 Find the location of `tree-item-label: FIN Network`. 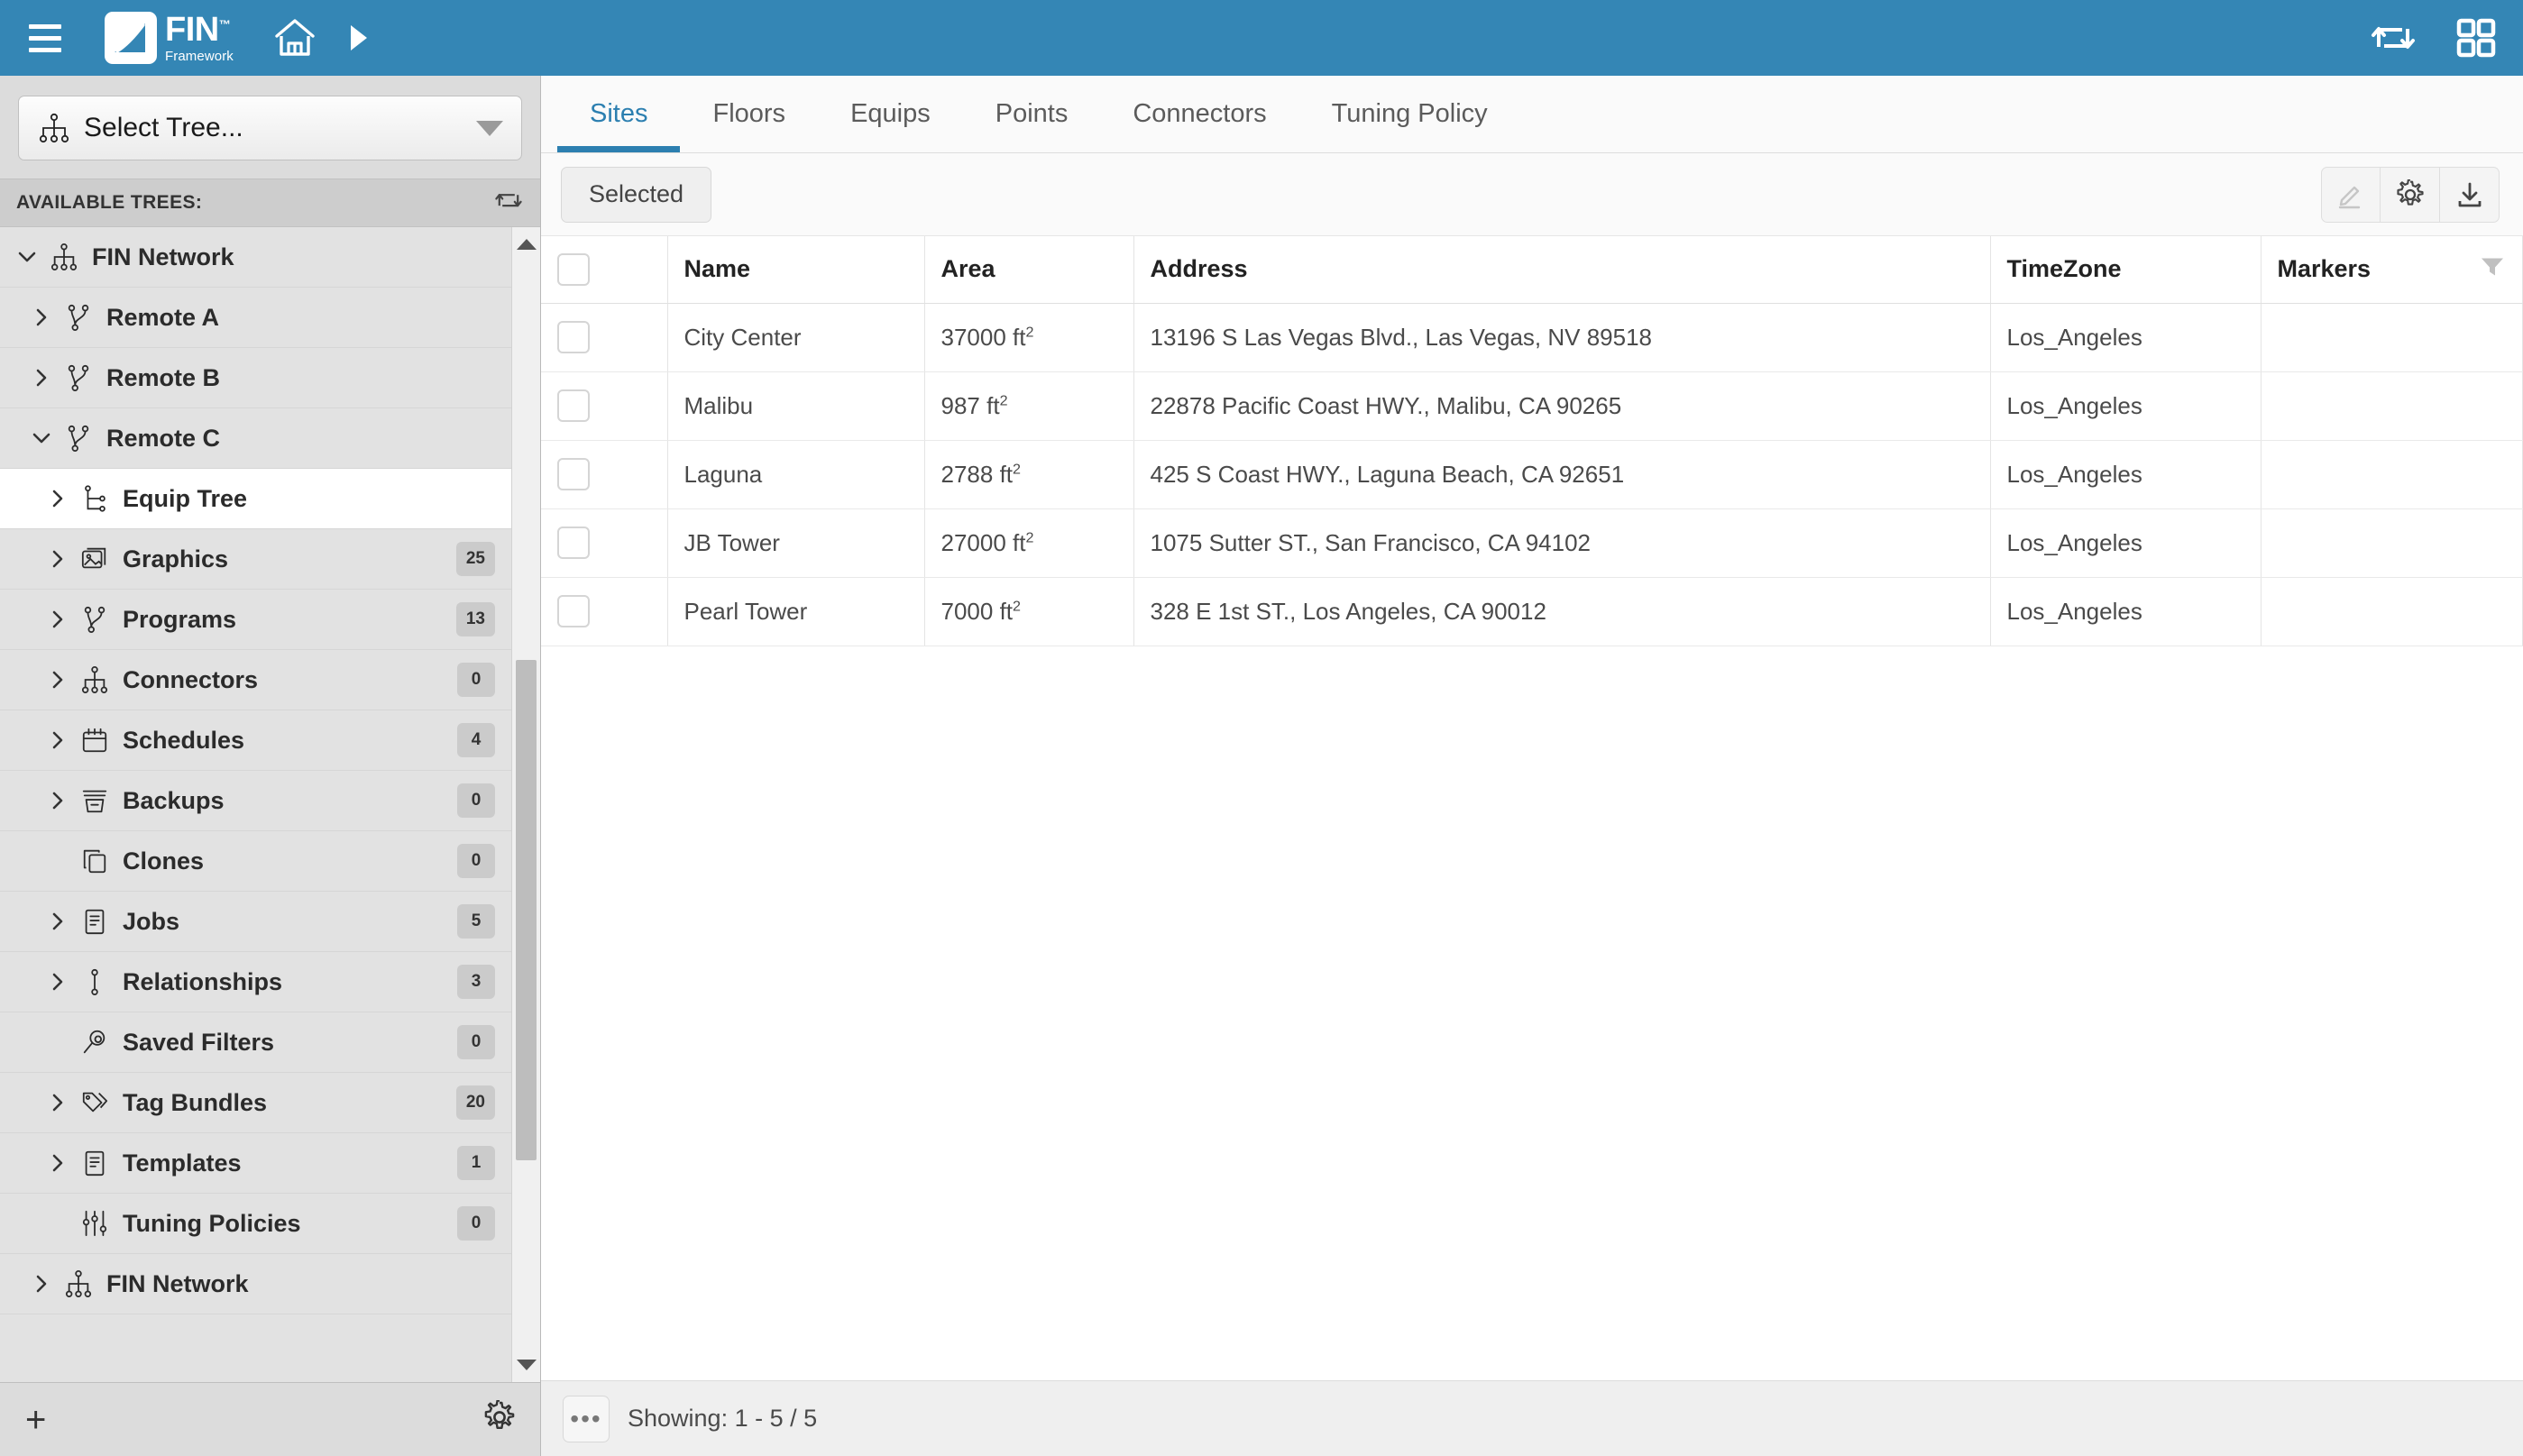

tree-item-label: FIN Network is located at coordinates (163, 256).